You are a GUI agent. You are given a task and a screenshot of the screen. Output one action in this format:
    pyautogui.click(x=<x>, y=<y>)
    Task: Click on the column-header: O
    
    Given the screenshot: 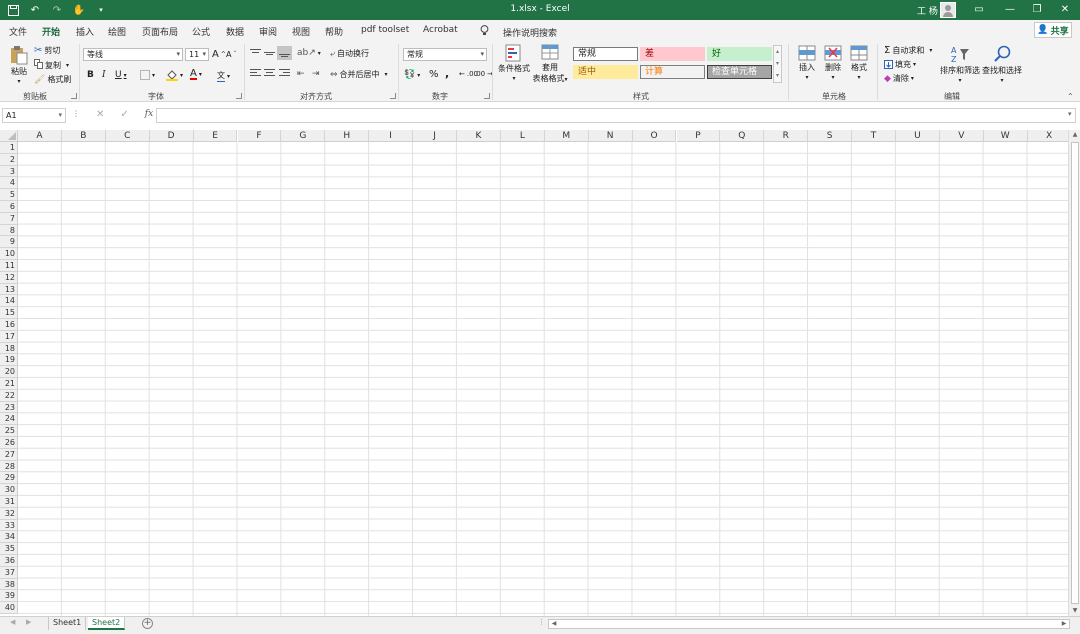 What is the action you would take?
    pyautogui.click(x=654, y=136)
    